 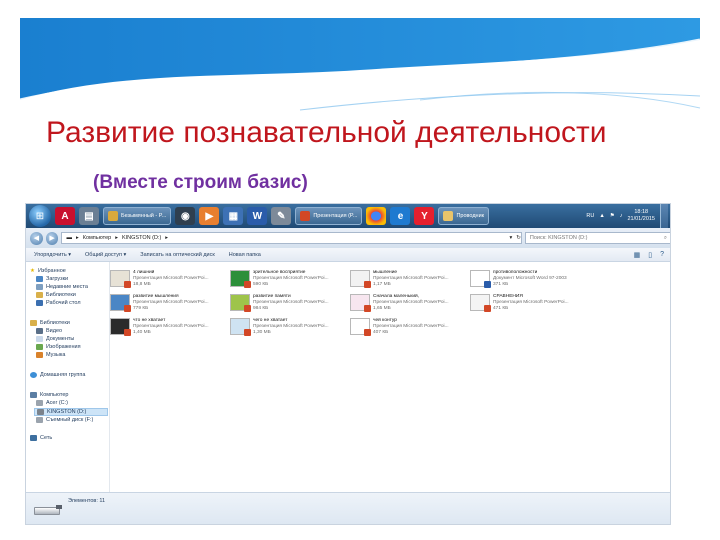 I want to click on camera-icon: ◉, so click(x=185, y=216).